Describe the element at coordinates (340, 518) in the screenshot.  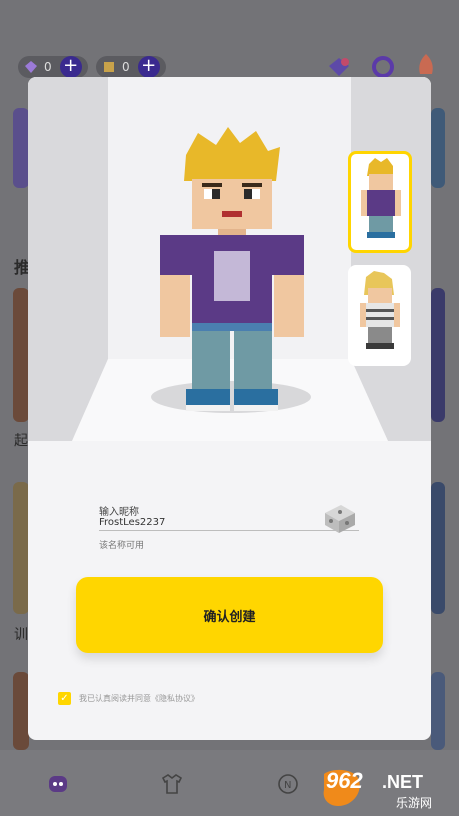
I see `random-dice-icon` at that location.